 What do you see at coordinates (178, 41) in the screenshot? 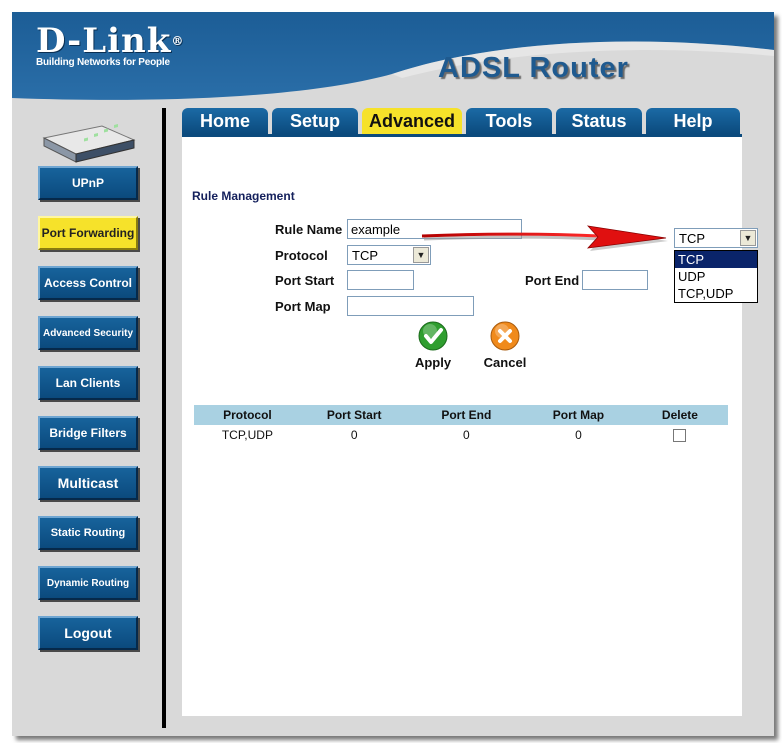
I see `registered-mark: ®` at bounding box center [178, 41].